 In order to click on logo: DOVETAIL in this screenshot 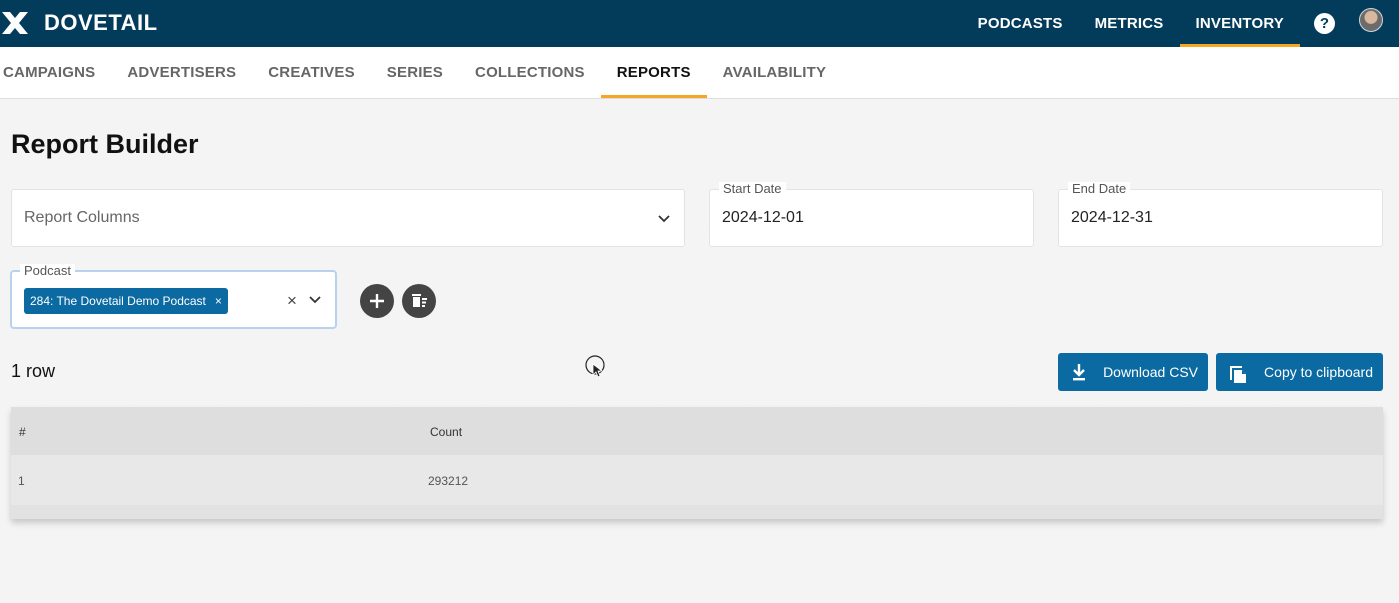, I will do `click(79, 23)`.